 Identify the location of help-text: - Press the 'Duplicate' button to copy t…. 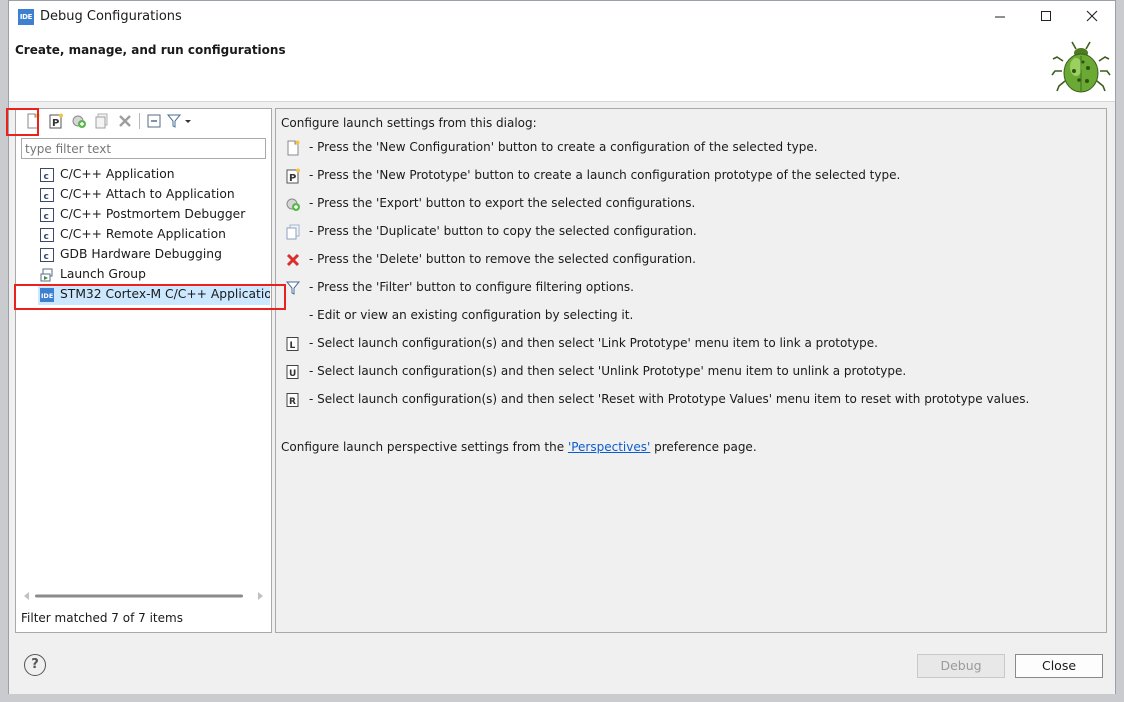
(503, 231).